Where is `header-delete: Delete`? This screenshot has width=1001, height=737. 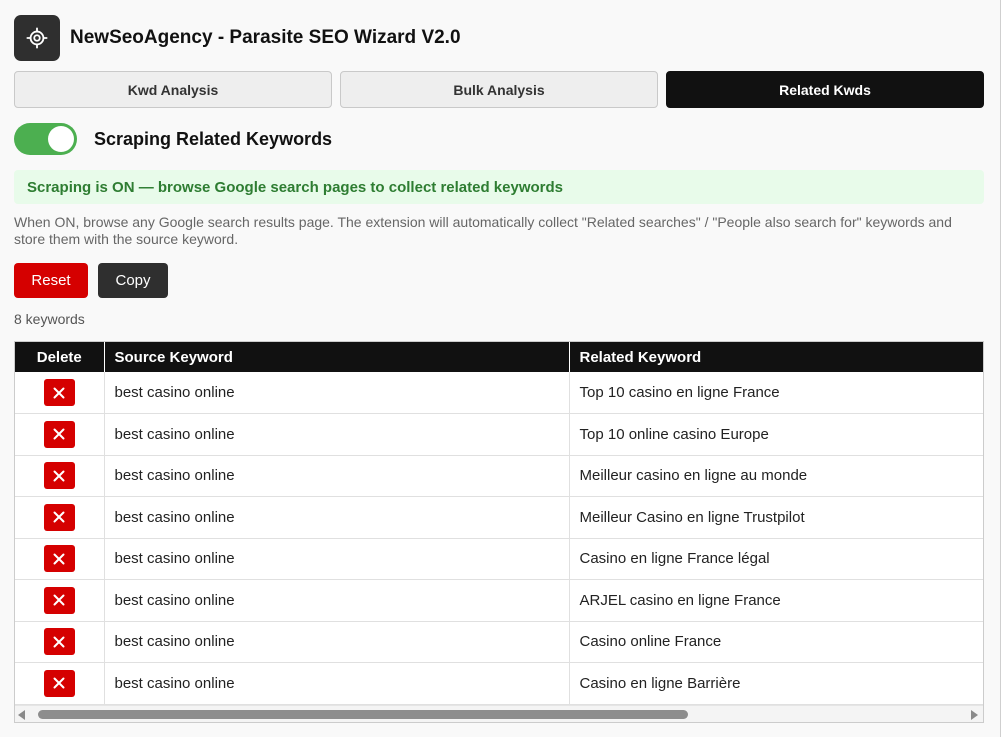
header-delete: Delete is located at coordinates (60, 357).